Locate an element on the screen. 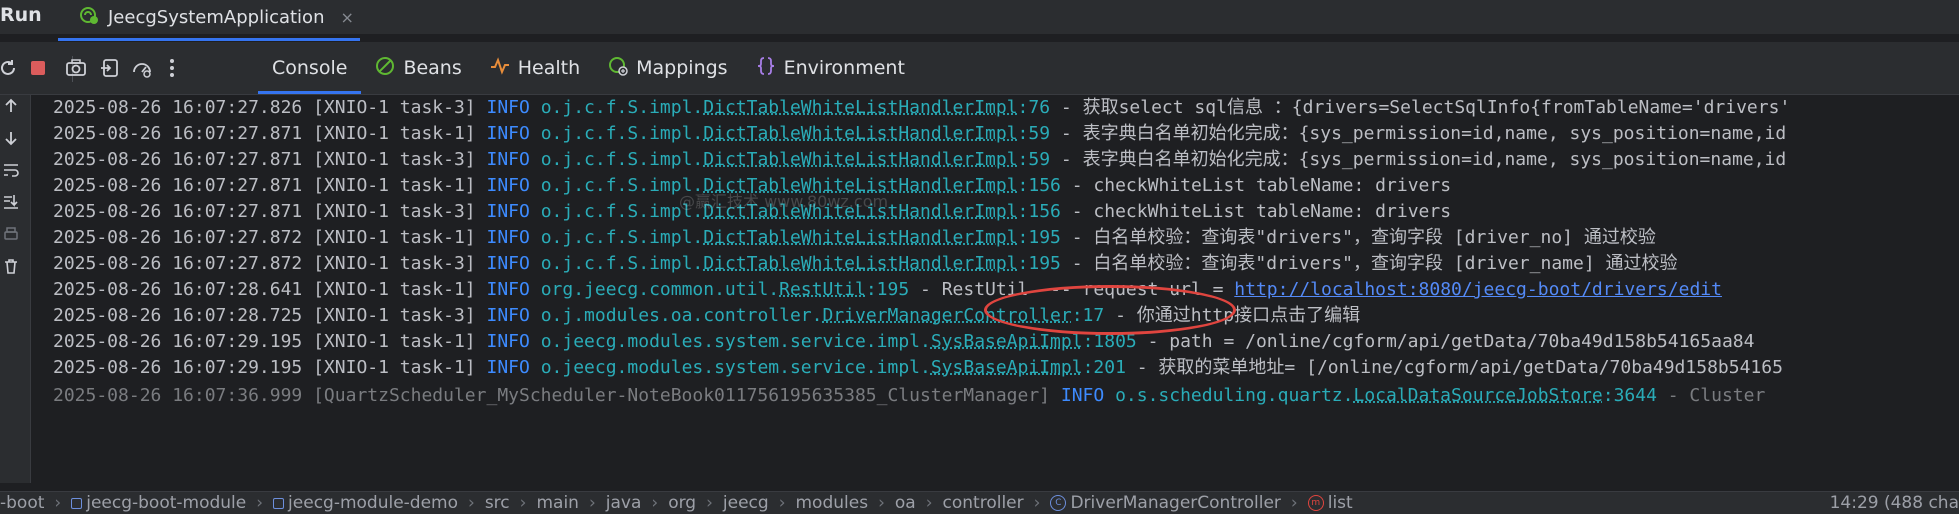 Image resolution: width=1959 pixels, height=514 pixels. arrow-down-icon is located at coordinates (11, 138).